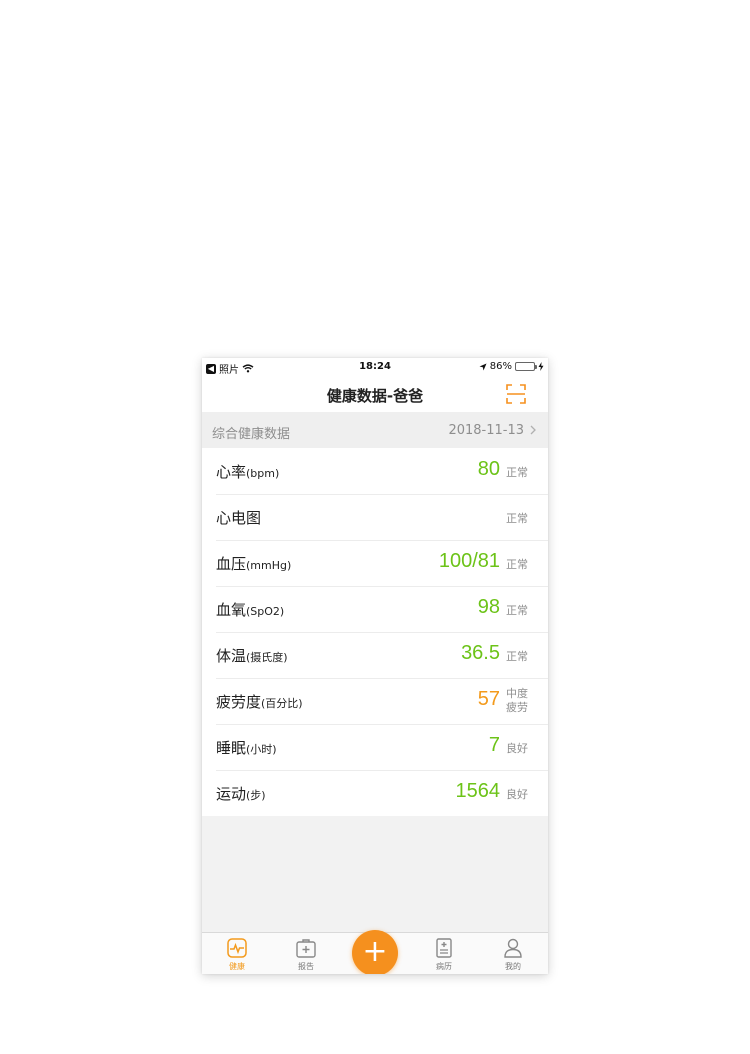  Describe the element at coordinates (375, 517) in the screenshot. I see `list-item-ecg: 心电图 正常` at that location.